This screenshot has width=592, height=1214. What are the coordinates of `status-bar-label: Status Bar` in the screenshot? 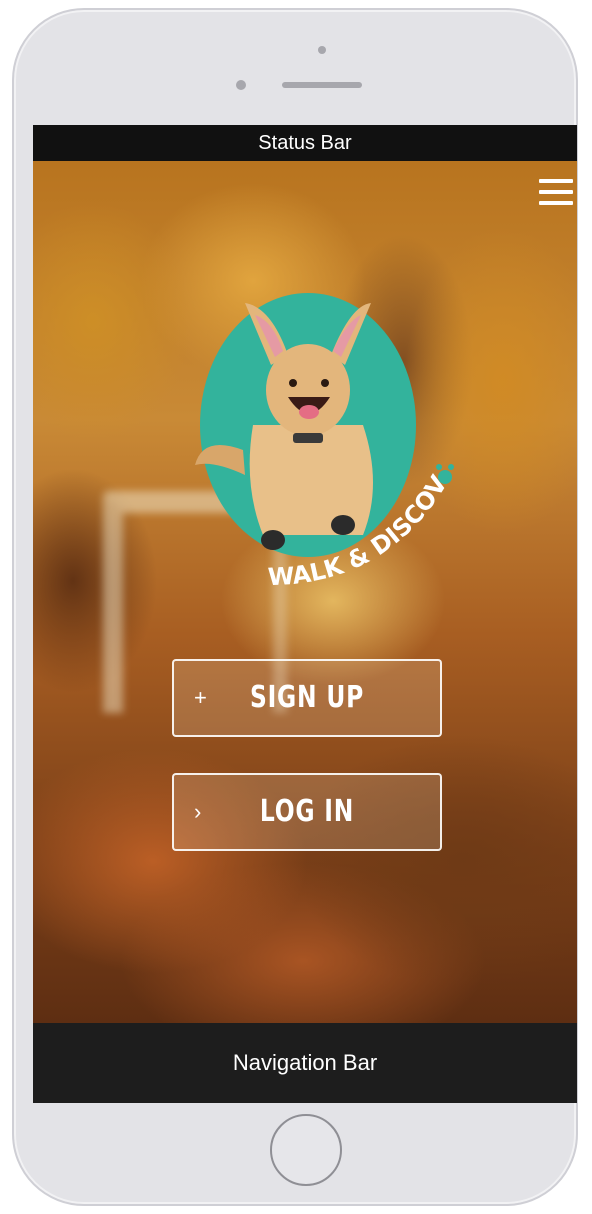 It's located at (305, 143).